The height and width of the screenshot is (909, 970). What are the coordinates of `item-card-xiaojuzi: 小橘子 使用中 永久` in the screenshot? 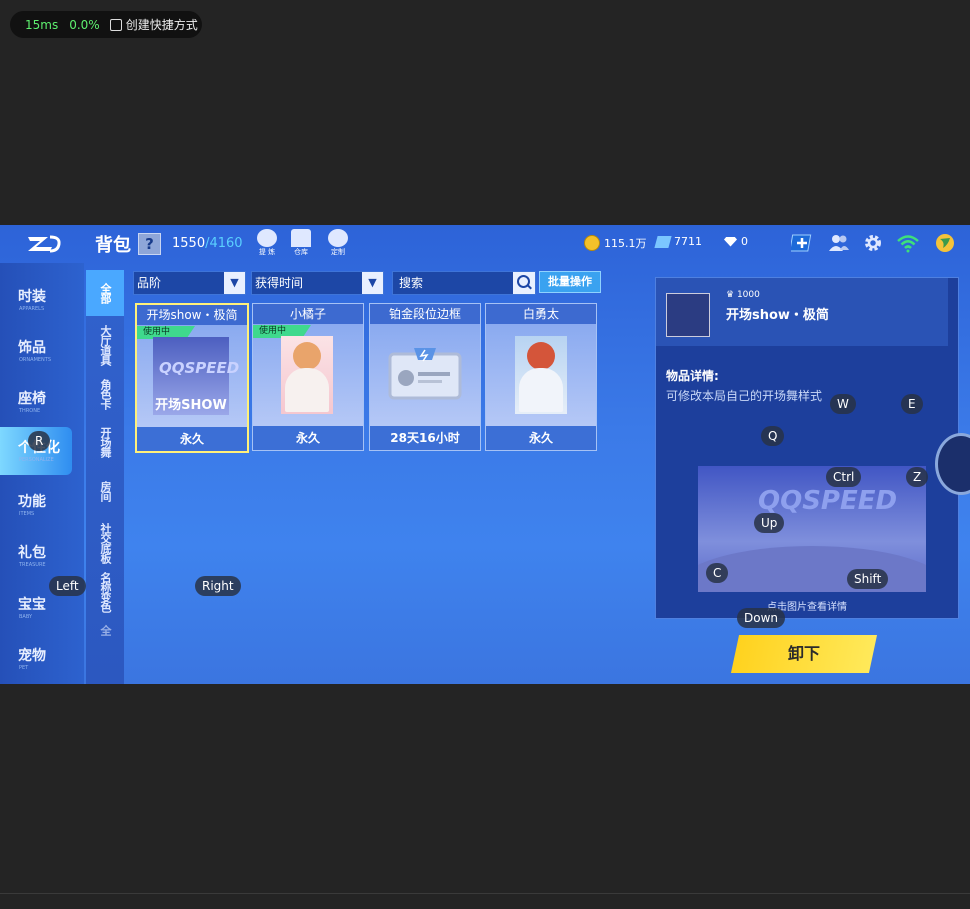 It's located at (308, 377).